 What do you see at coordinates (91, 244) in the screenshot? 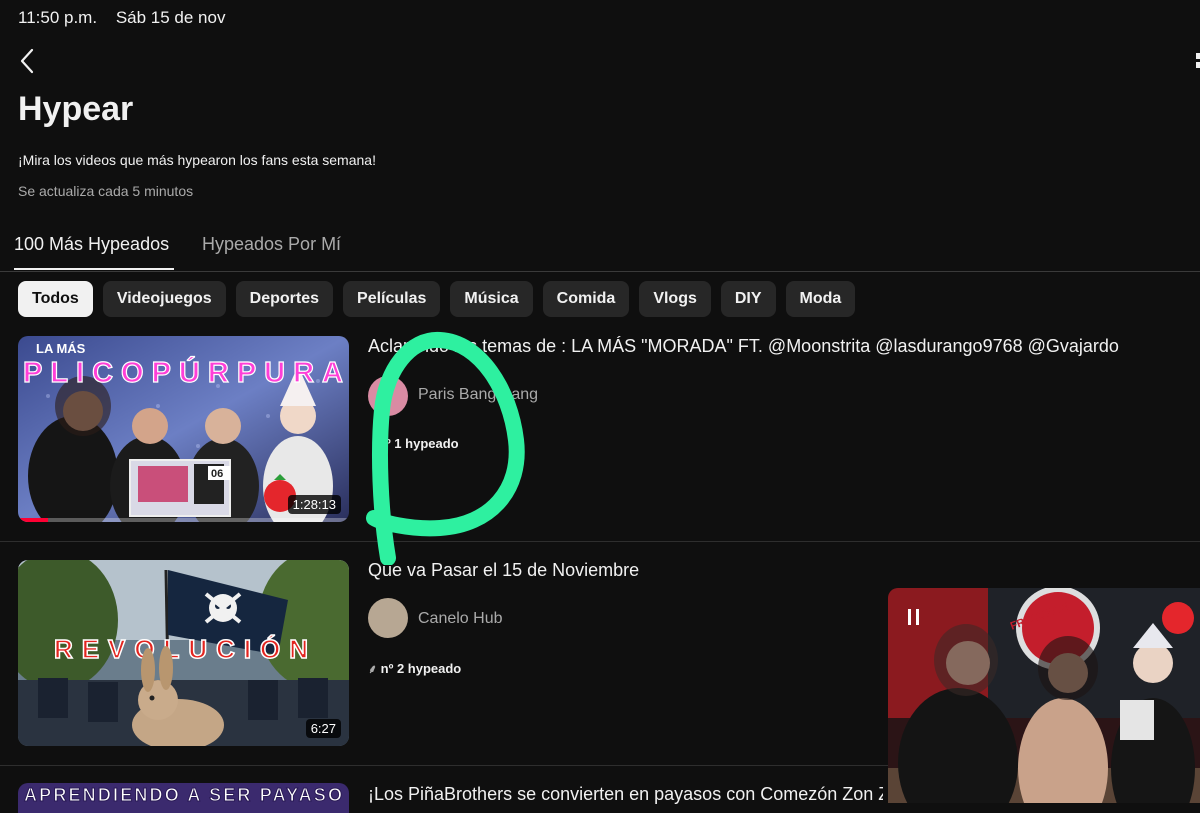
I see `tab-top-100: 100 Más Hypeados` at bounding box center [91, 244].